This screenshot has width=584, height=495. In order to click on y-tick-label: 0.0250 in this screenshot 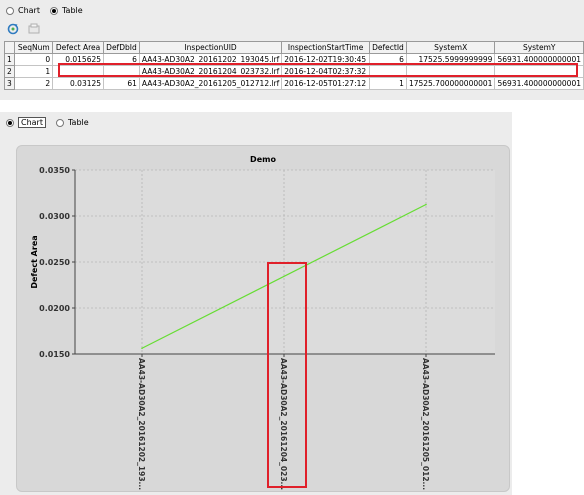, I will do `click(54, 262)`.